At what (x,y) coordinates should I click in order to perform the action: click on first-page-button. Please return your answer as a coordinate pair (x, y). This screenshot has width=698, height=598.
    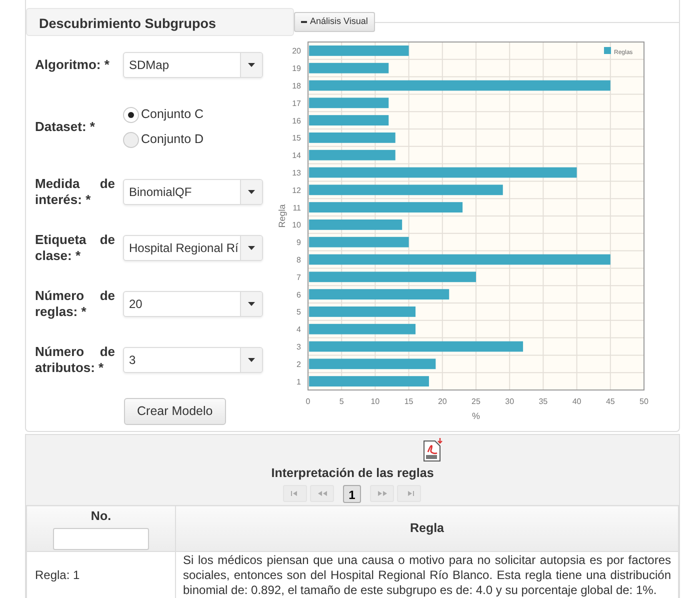
    Looking at the image, I should click on (295, 493).